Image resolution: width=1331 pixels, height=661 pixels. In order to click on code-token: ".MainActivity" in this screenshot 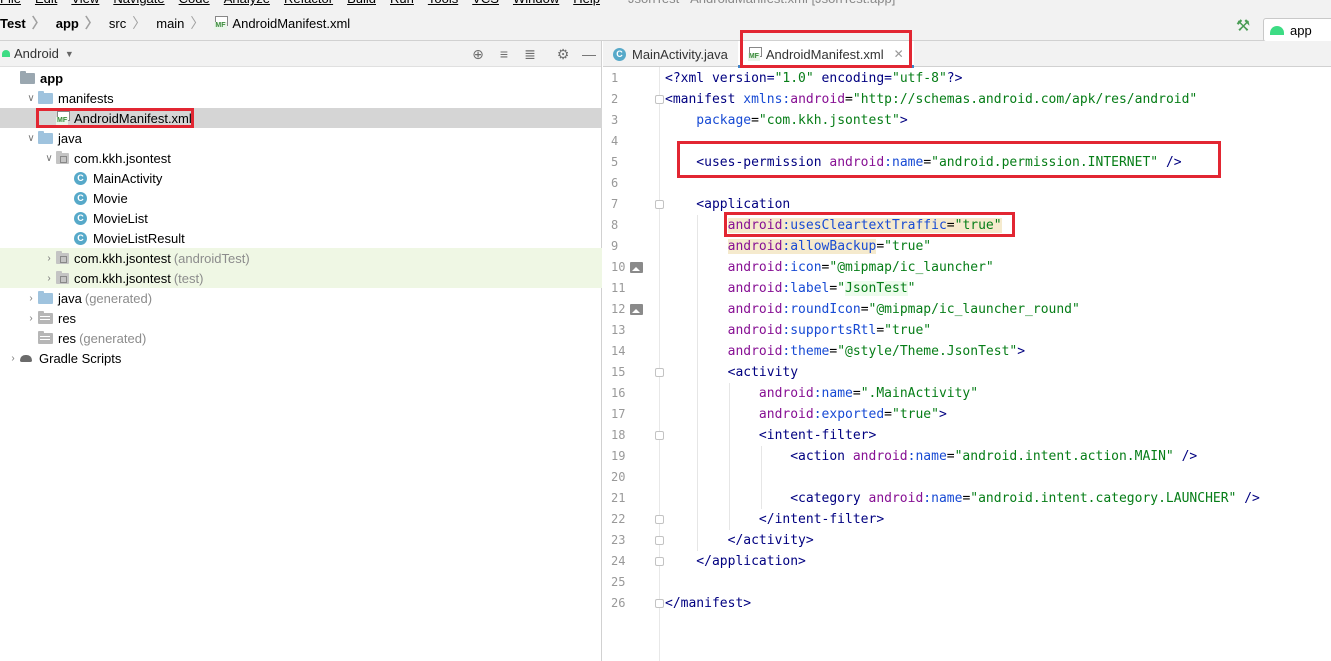, I will do `click(919, 393)`.